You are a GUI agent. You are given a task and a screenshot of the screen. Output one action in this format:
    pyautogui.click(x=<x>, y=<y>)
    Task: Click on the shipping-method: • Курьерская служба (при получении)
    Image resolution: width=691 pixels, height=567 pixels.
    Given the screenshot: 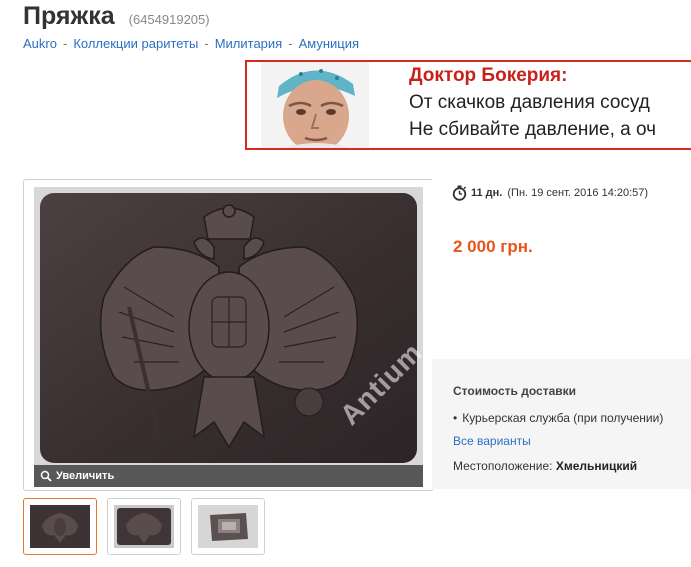 What is the action you would take?
    pyautogui.click(x=558, y=418)
    